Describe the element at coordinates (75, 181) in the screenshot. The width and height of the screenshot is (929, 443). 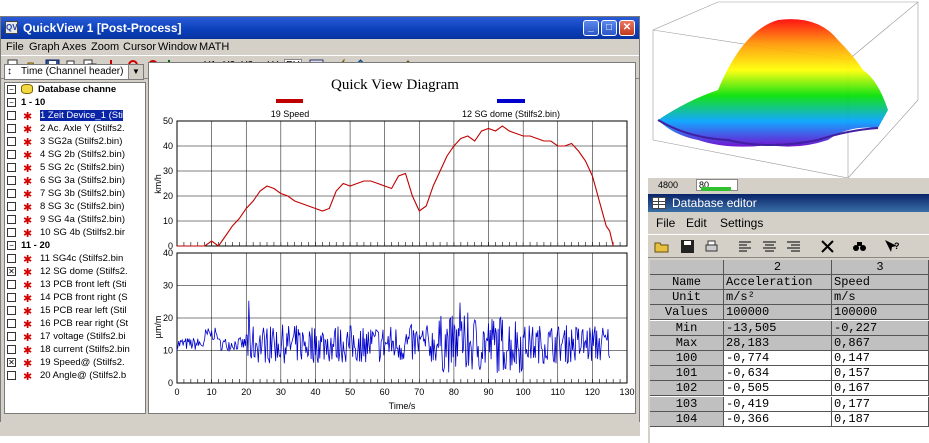
I see `channel-item: ✱ 6 SG 3a (Stilfs2.bin)` at that location.